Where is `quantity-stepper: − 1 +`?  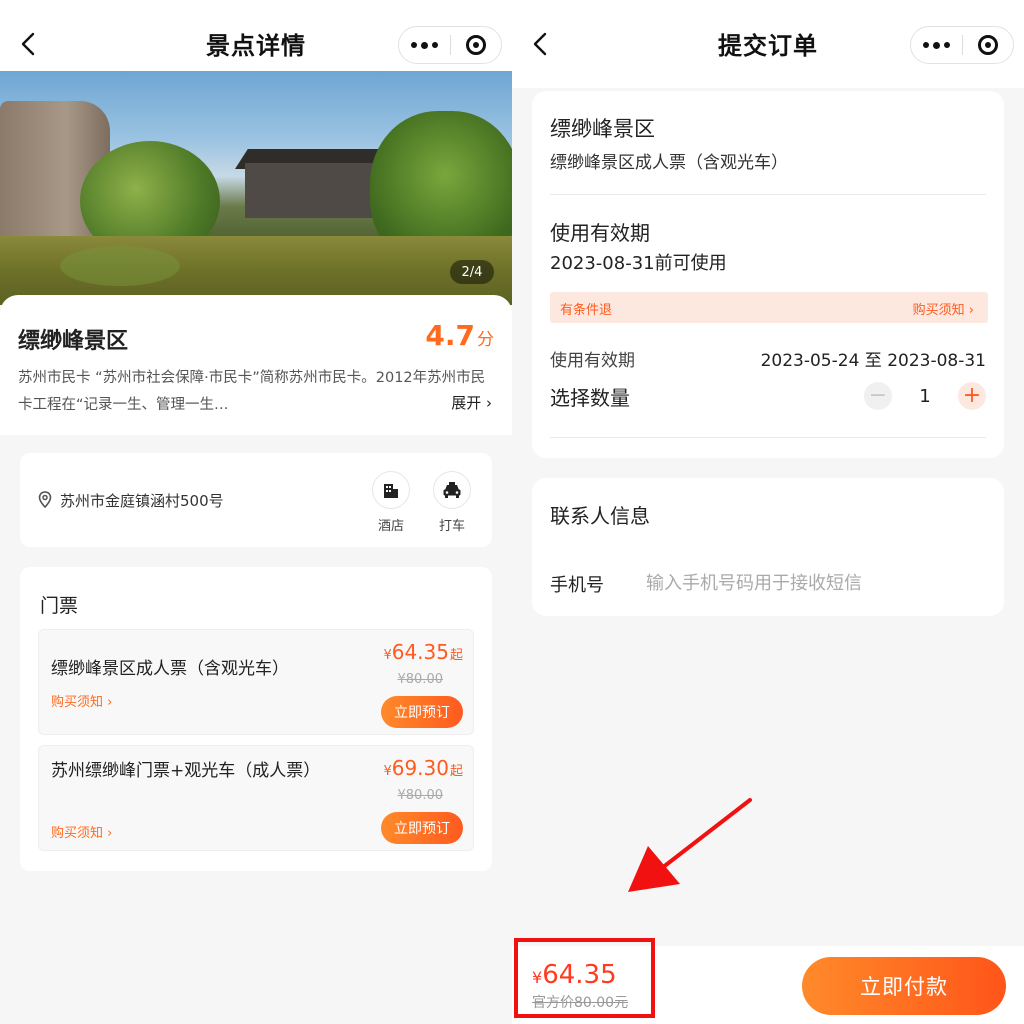
quantity-stepper: − 1 + is located at coordinates (925, 396).